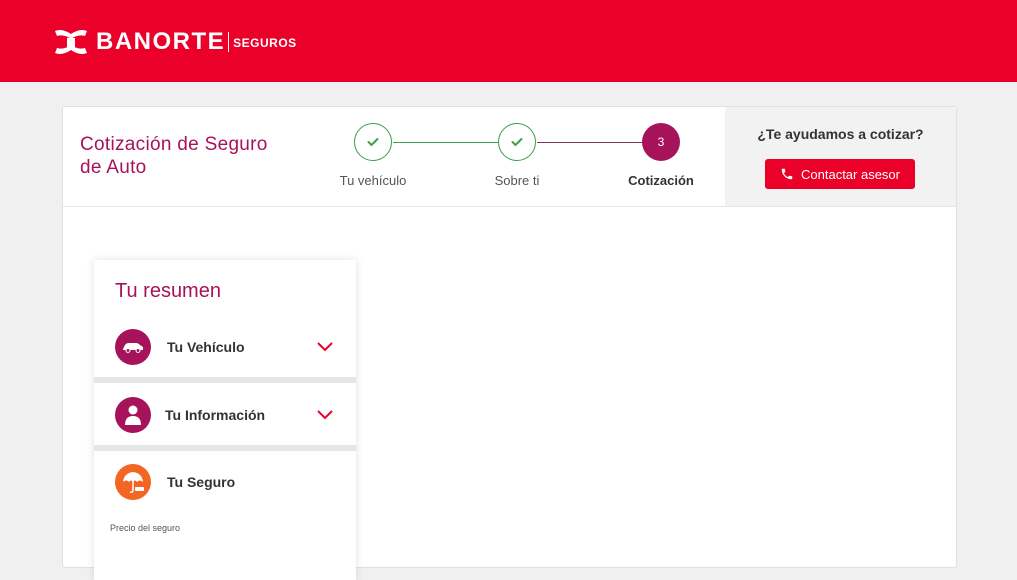 This screenshot has height=580, width=1017. Describe the element at coordinates (373, 180) in the screenshot. I see `step-label: Tu vehículo` at that location.